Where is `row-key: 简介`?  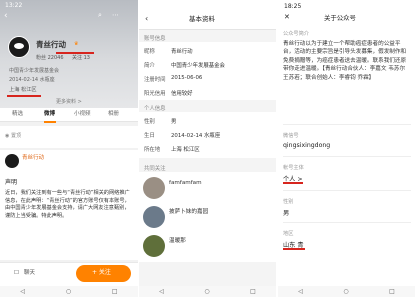 row-key: 简介 is located at coordinates (149, 66).